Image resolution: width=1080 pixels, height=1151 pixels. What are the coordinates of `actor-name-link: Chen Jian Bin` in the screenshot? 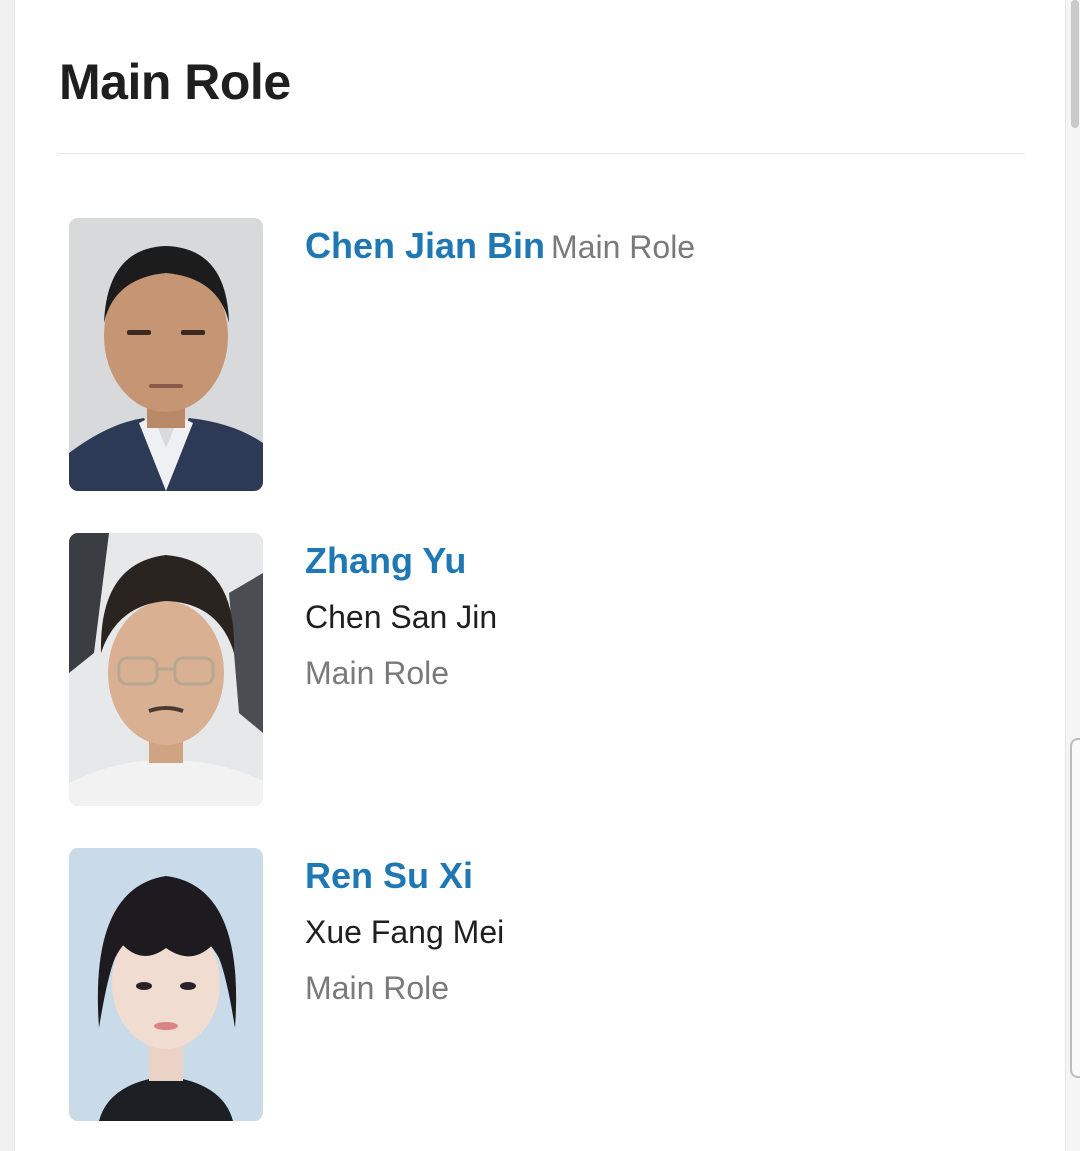 It's located at (425, 245).